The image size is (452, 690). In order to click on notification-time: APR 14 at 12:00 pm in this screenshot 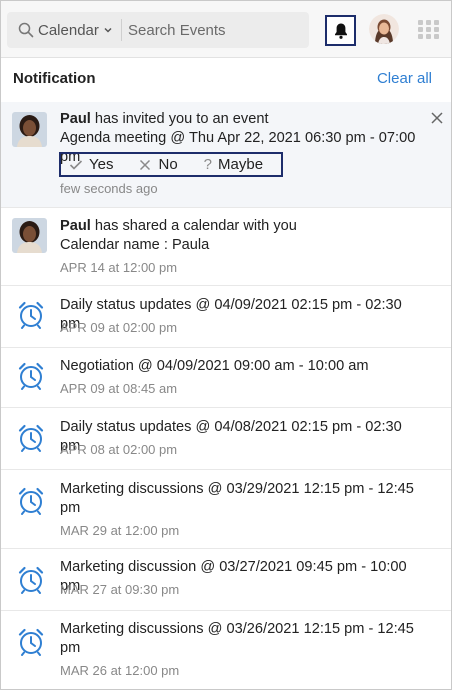, I will do `click(119, 267)`.